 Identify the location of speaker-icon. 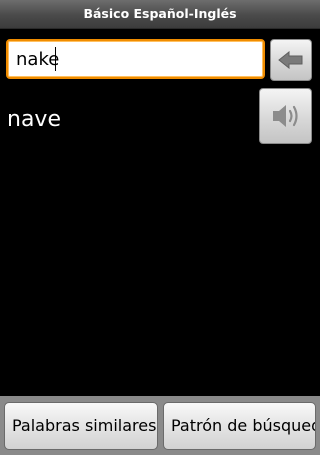
(285, 116).